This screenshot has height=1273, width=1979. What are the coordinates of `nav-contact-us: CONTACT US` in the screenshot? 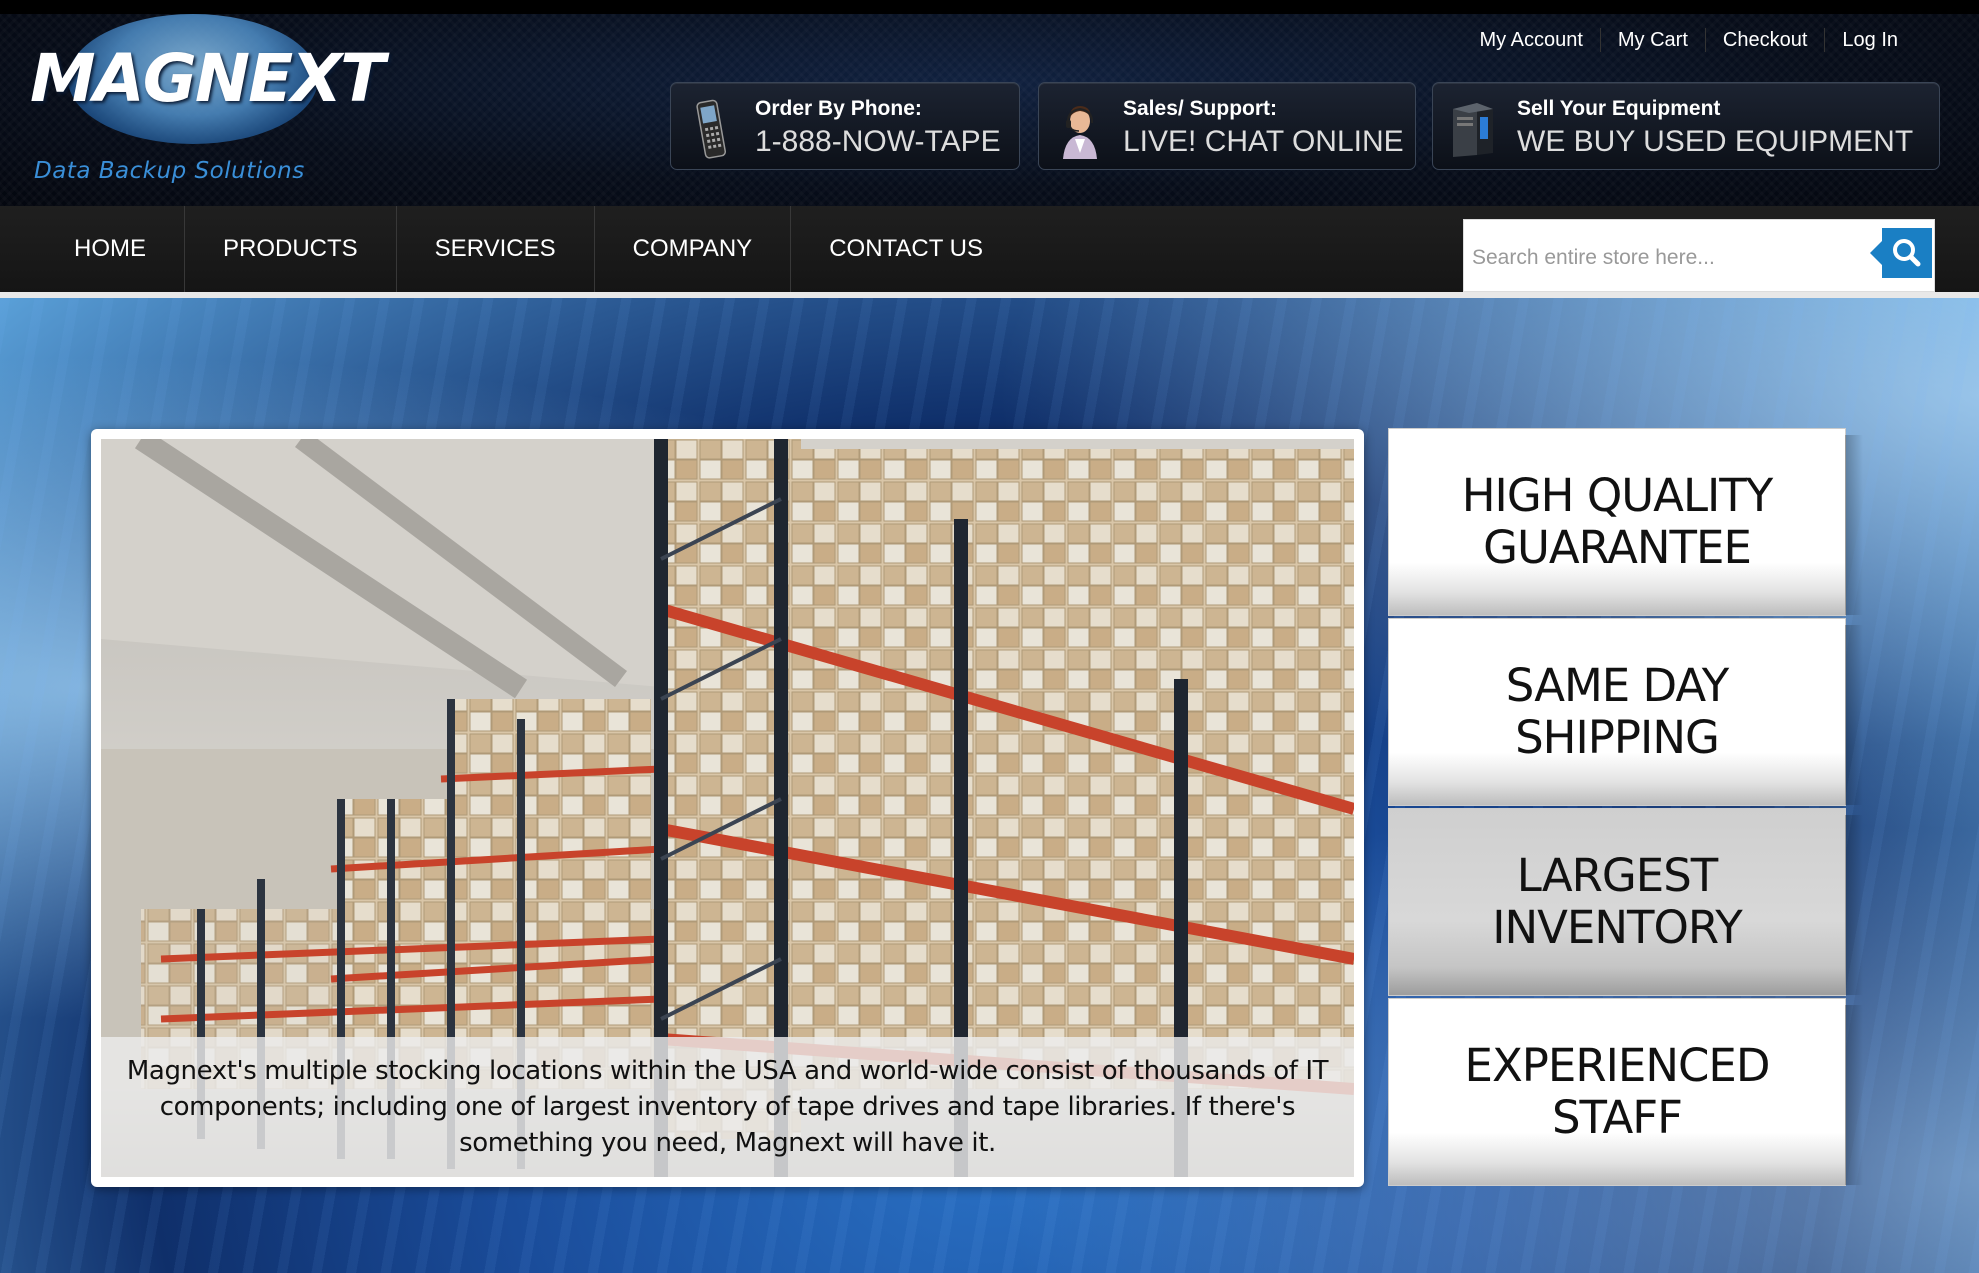 It's located at (906, 249).